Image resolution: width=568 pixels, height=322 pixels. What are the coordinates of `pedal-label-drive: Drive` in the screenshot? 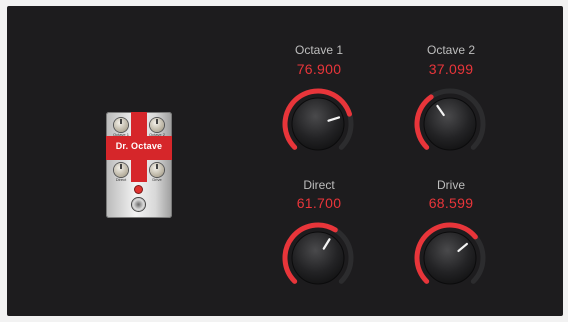 It's located at (157, 179).